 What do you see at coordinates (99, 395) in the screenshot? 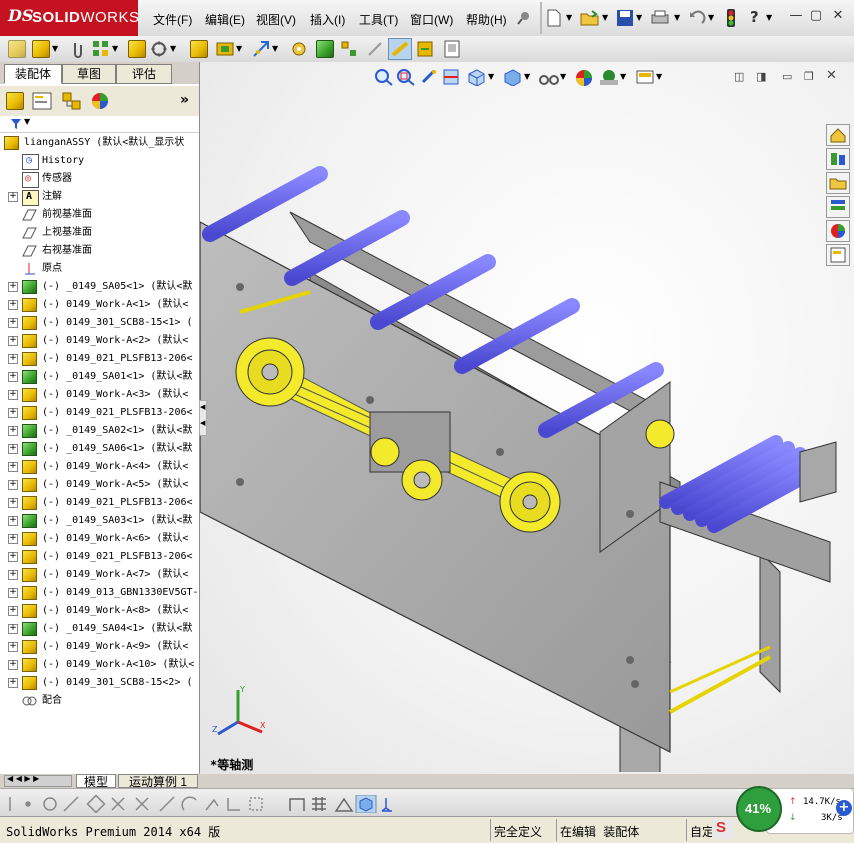
I see `tree-item: + (-) 0149_Work-A<3> (默认<` at bounding box center [99, 395].